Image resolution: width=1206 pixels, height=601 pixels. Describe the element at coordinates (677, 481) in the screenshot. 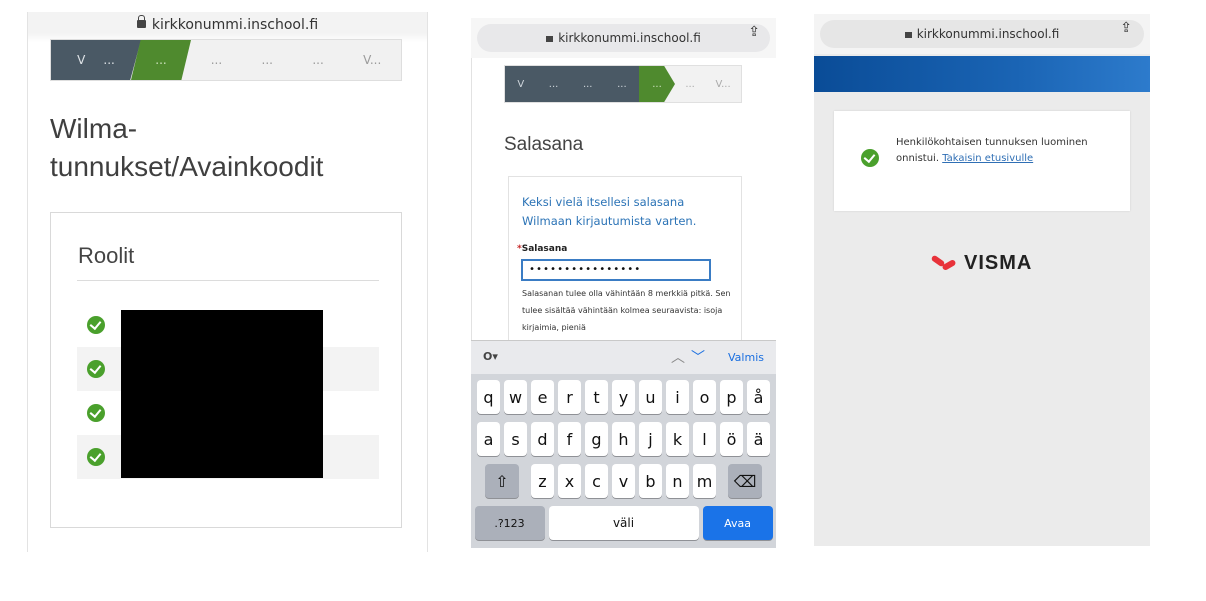

I see `key: n` at that location.